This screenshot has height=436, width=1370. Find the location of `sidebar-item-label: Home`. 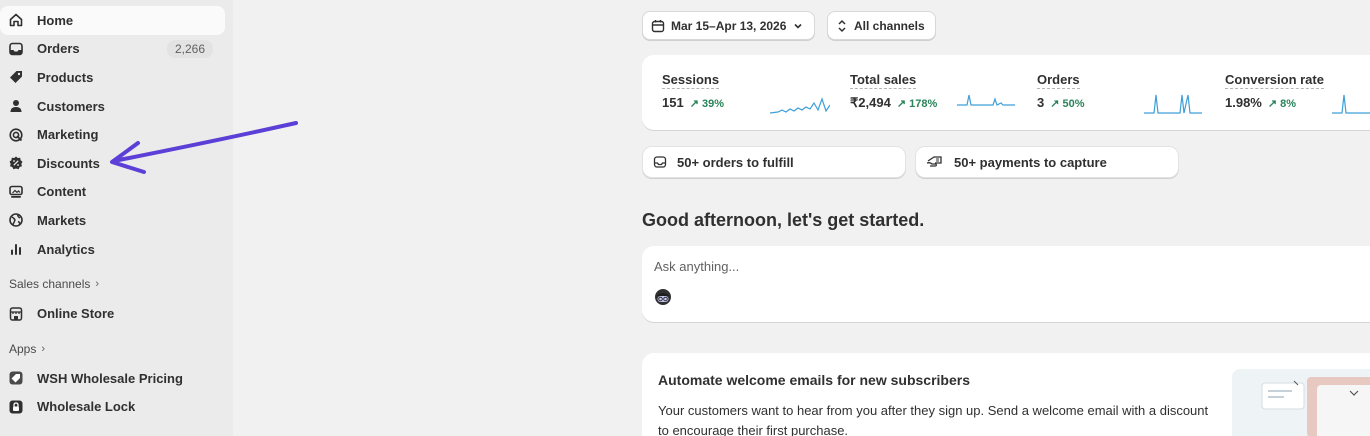

sidebar-item-label: Home is located at coordinates (55, 20).